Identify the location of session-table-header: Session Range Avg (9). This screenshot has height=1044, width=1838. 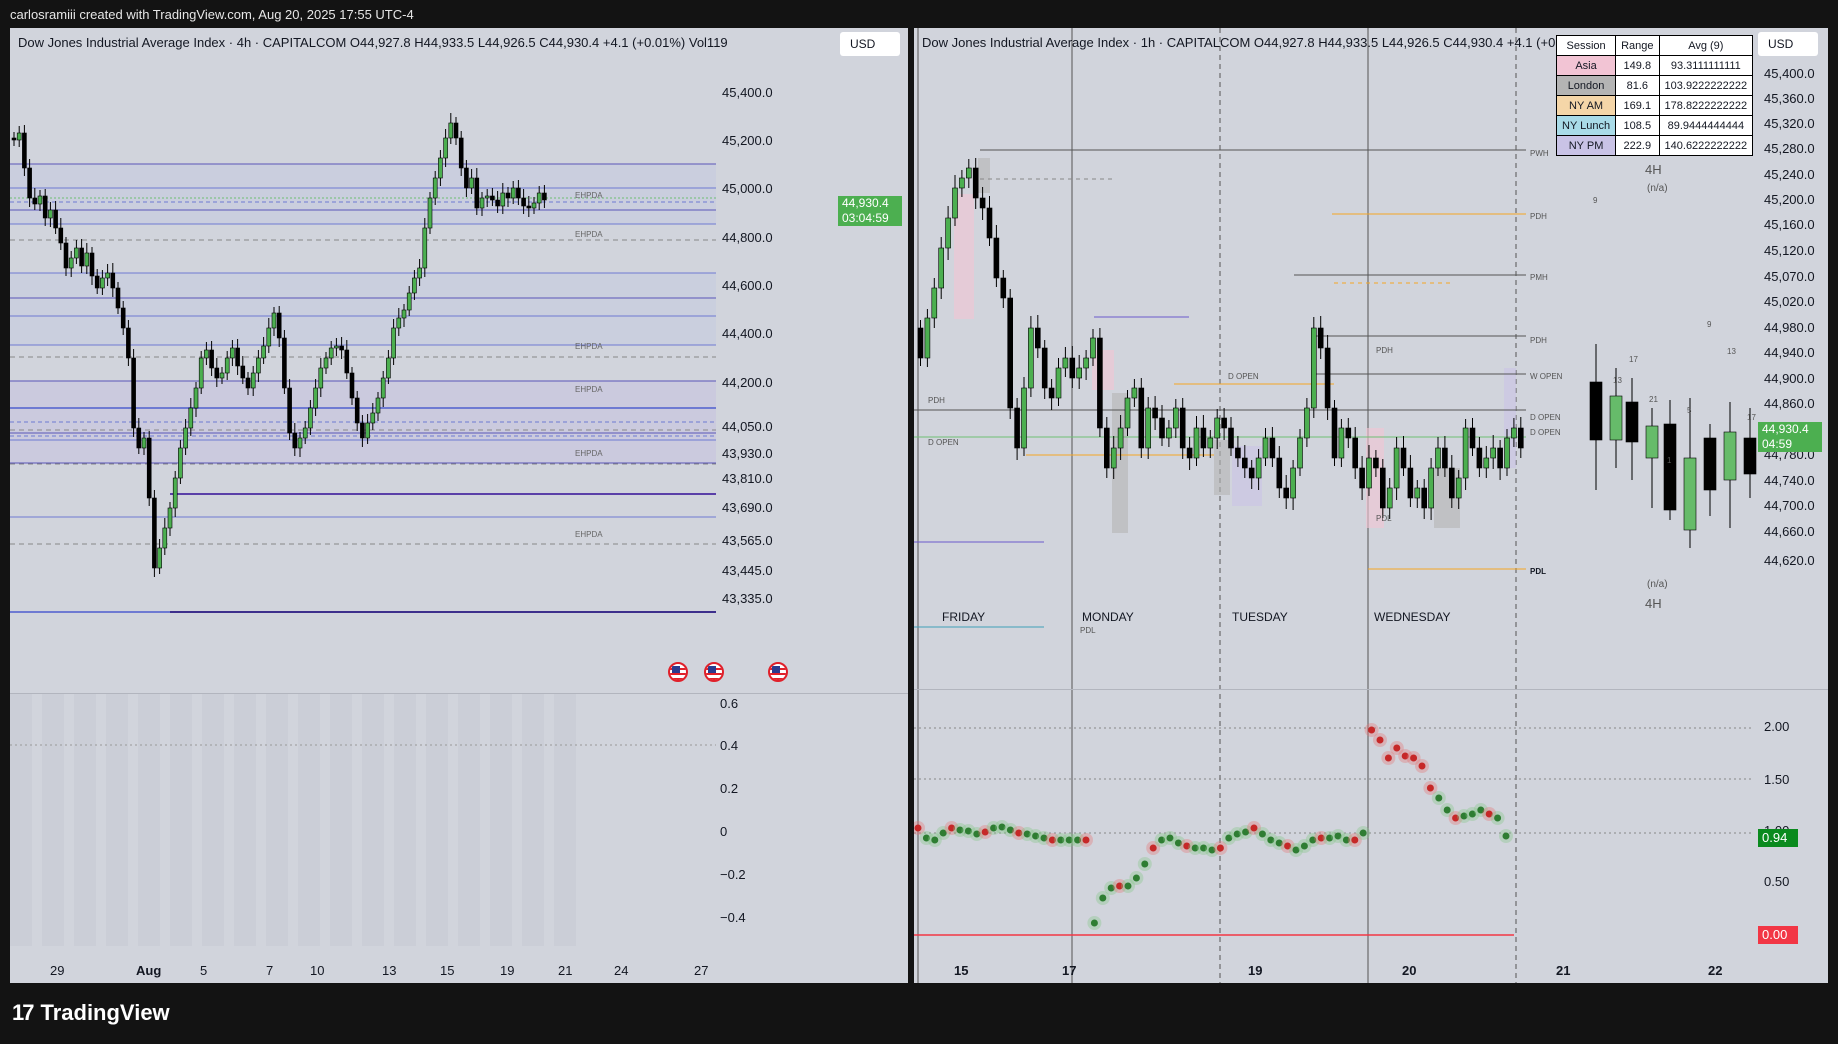
(1654, 45).